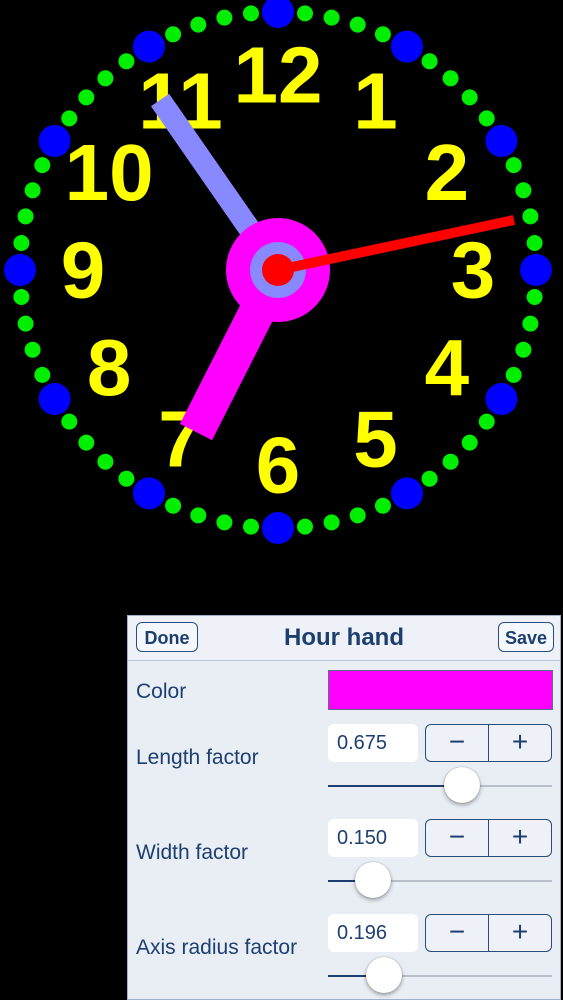 This screenshot has height=1000, width=563. What do you see at coordinates (167, 637) in the screenshot?
I see `done-button: Done` at bounding box center [167, 637].